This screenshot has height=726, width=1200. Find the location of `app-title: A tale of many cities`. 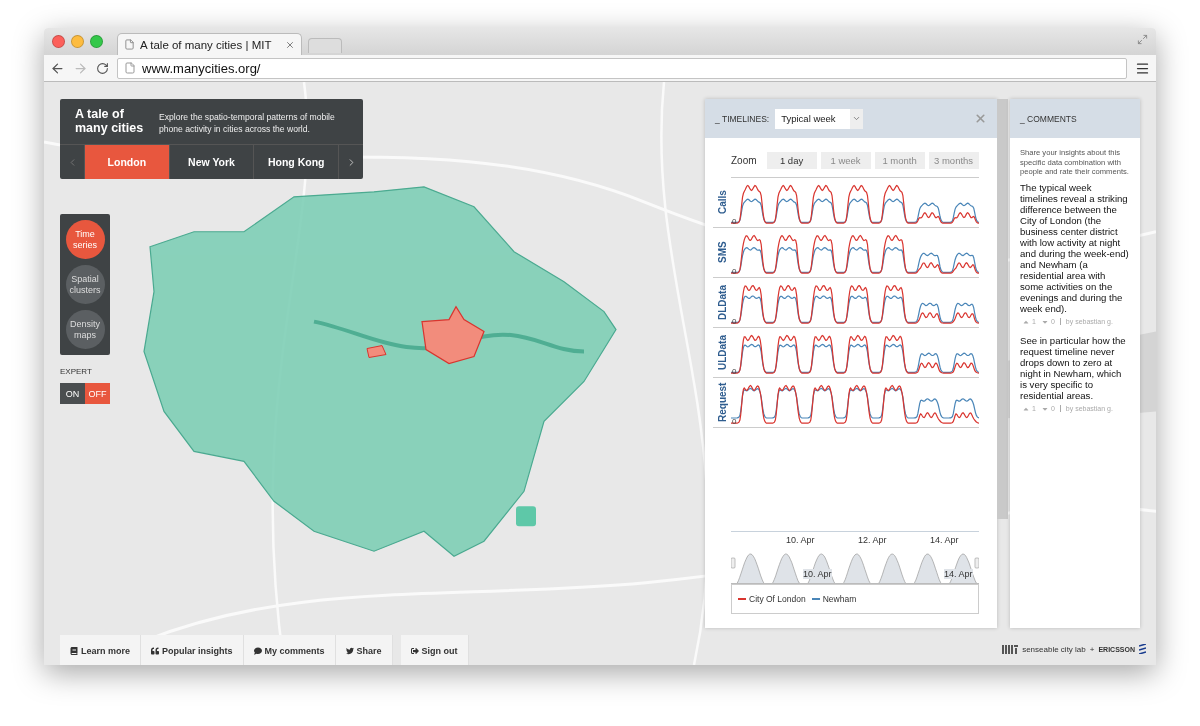

app-title: A tale of many cities is located at coordinates (110, 121).